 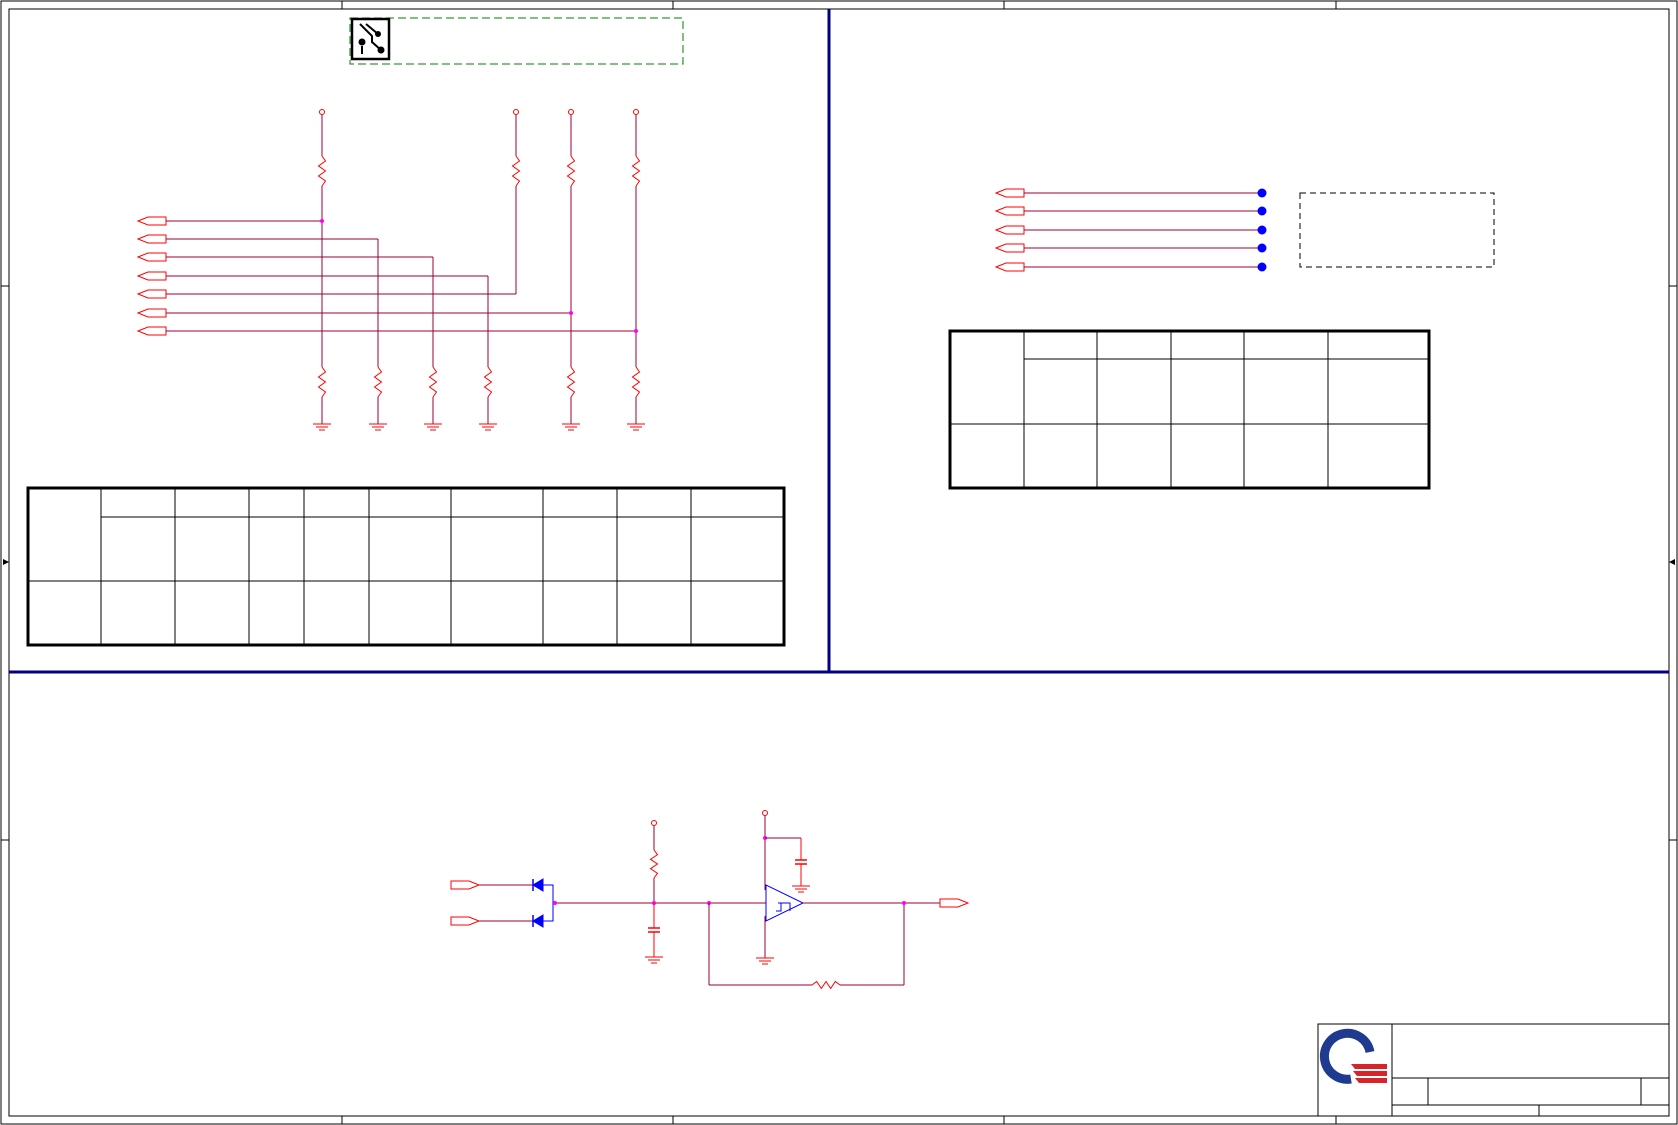 What do you see at coordinates (1244, 230) in the screenshot?
I see `test-point-block` at bounding box center [1244, 230].